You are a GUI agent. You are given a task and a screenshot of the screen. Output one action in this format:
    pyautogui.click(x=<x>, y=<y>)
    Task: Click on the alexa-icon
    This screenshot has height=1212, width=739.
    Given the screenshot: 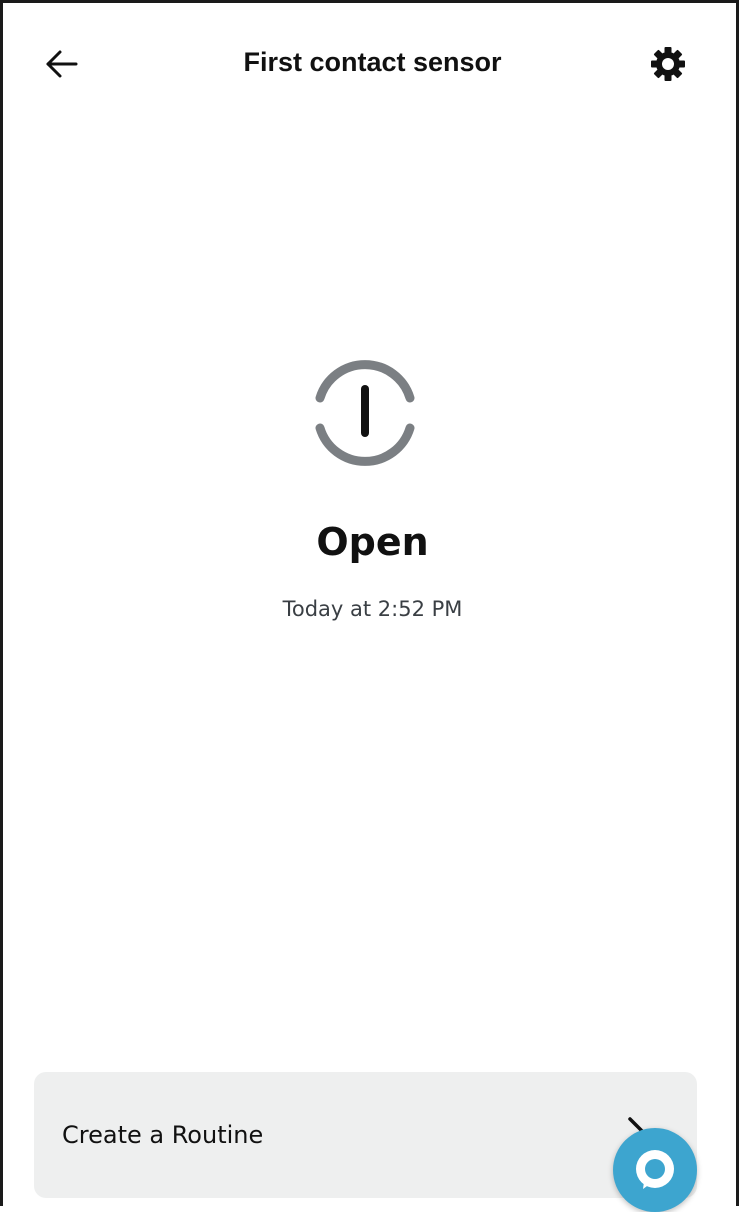 What is the action you would take?
    pyautogui.click(x=655, y=1169)
    